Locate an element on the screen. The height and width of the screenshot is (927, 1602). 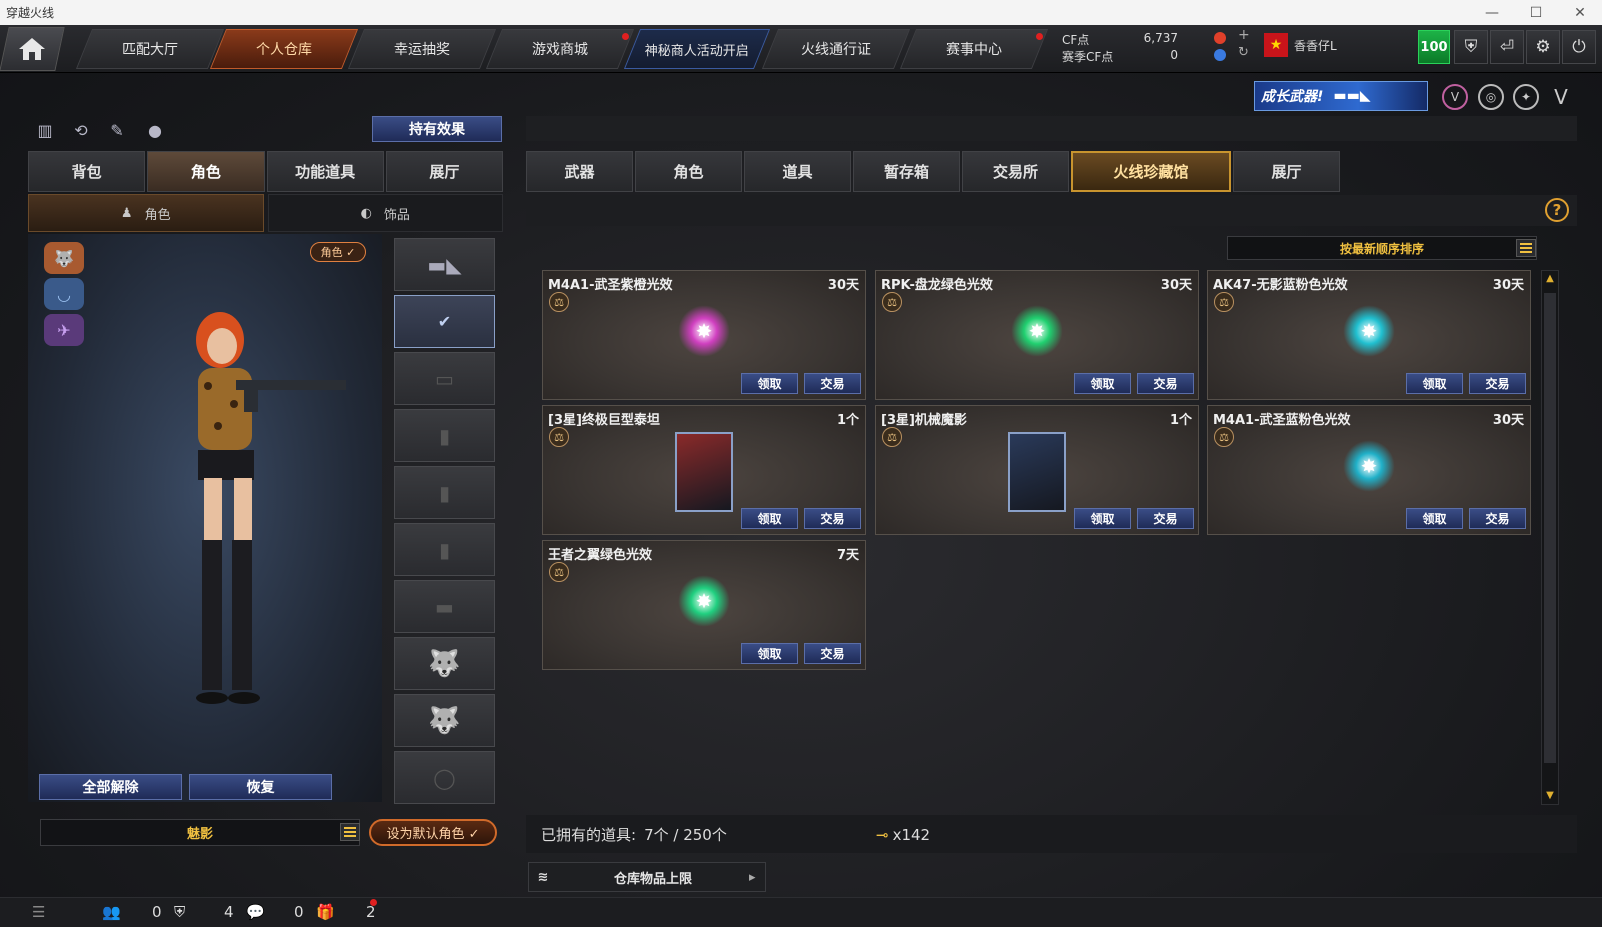
globe-icon: ◎ is located at coordinates (1491, 97).